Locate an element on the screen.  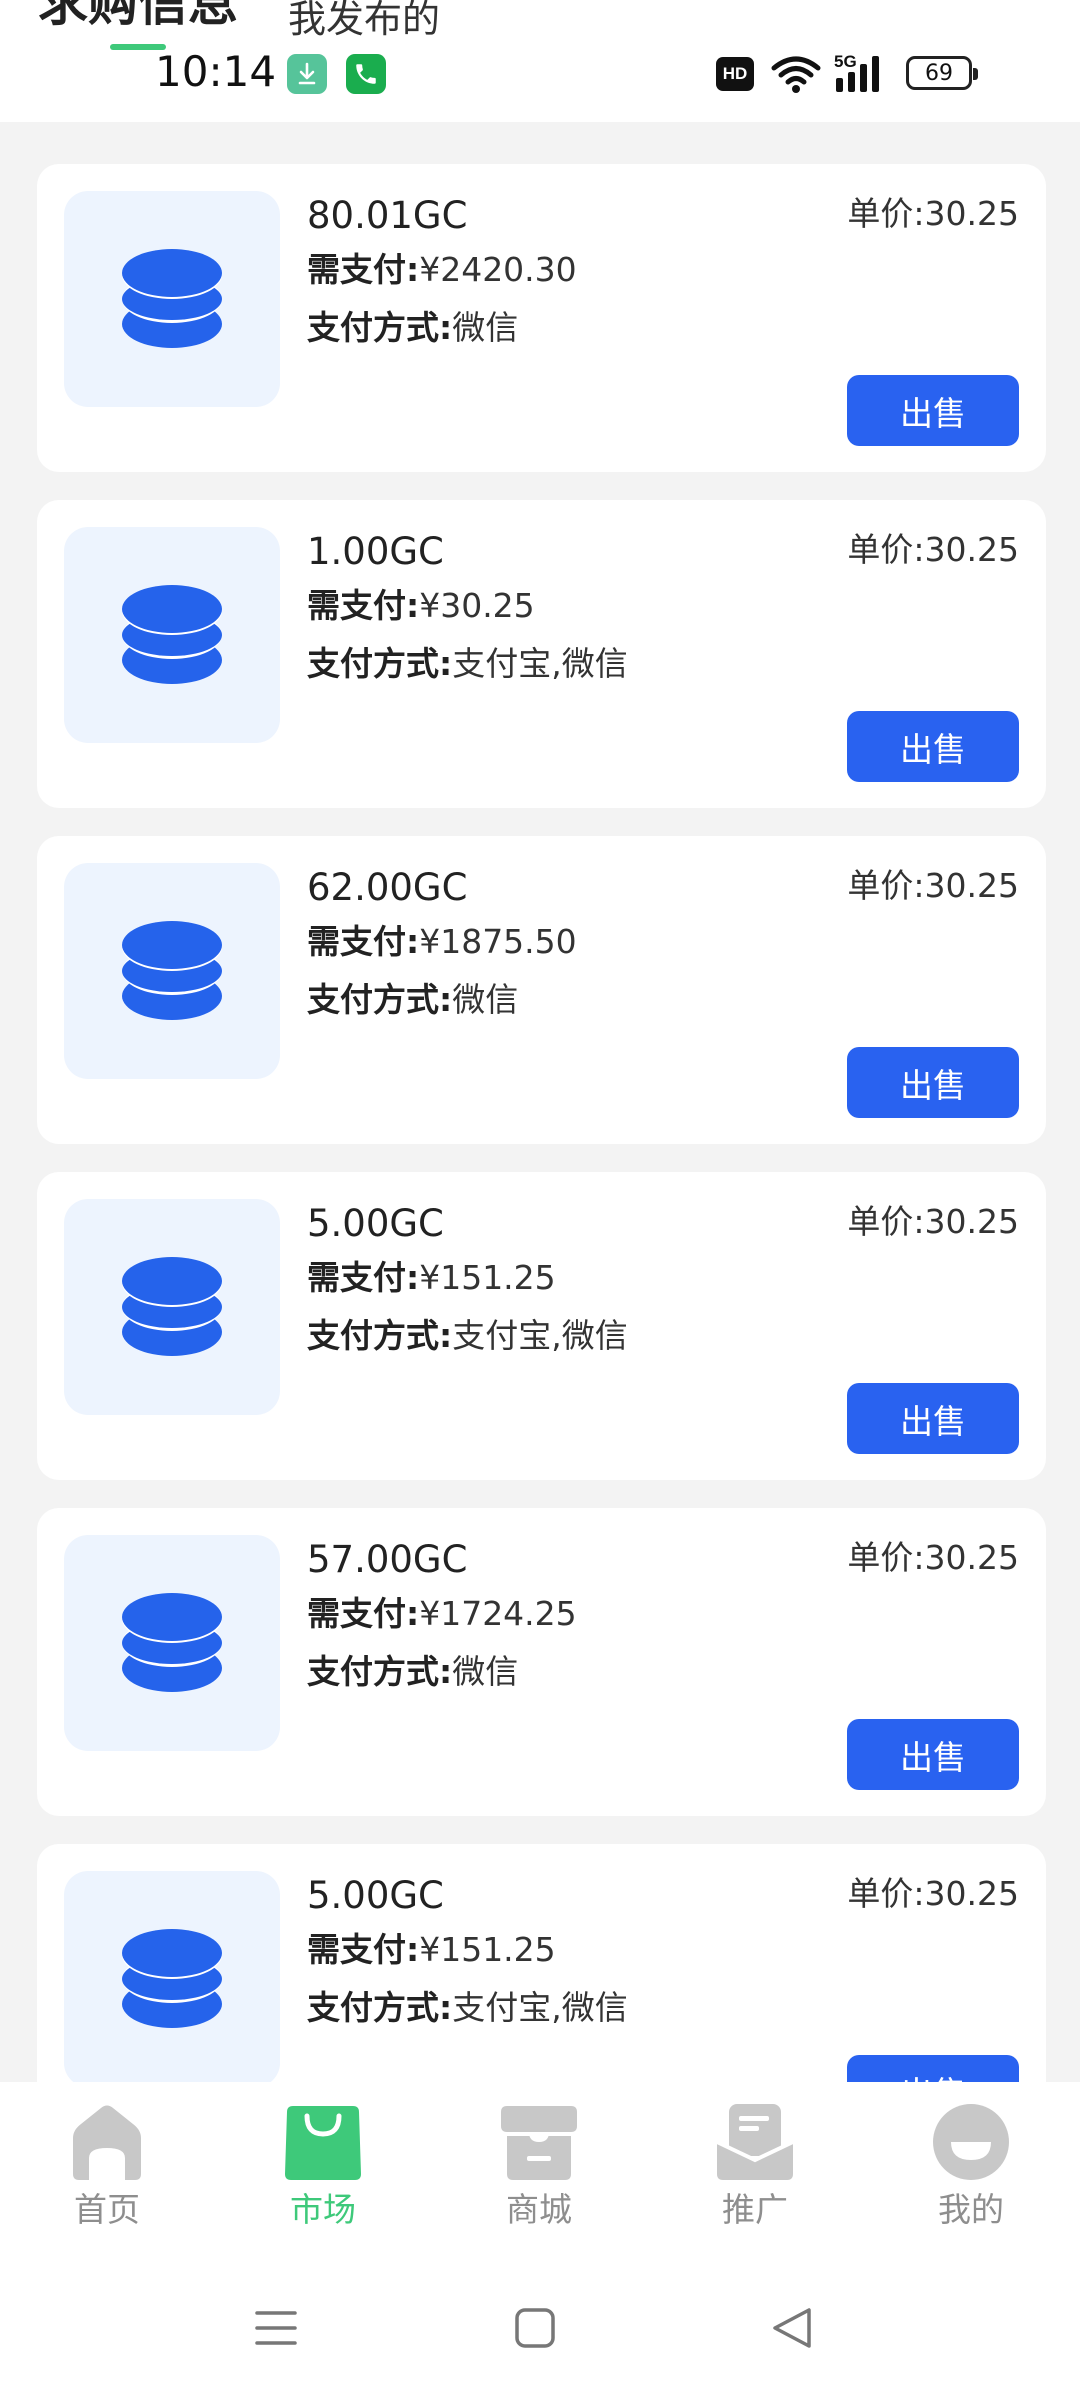
nav-item-promote: 推广 is located at coordinates (755, 2170).